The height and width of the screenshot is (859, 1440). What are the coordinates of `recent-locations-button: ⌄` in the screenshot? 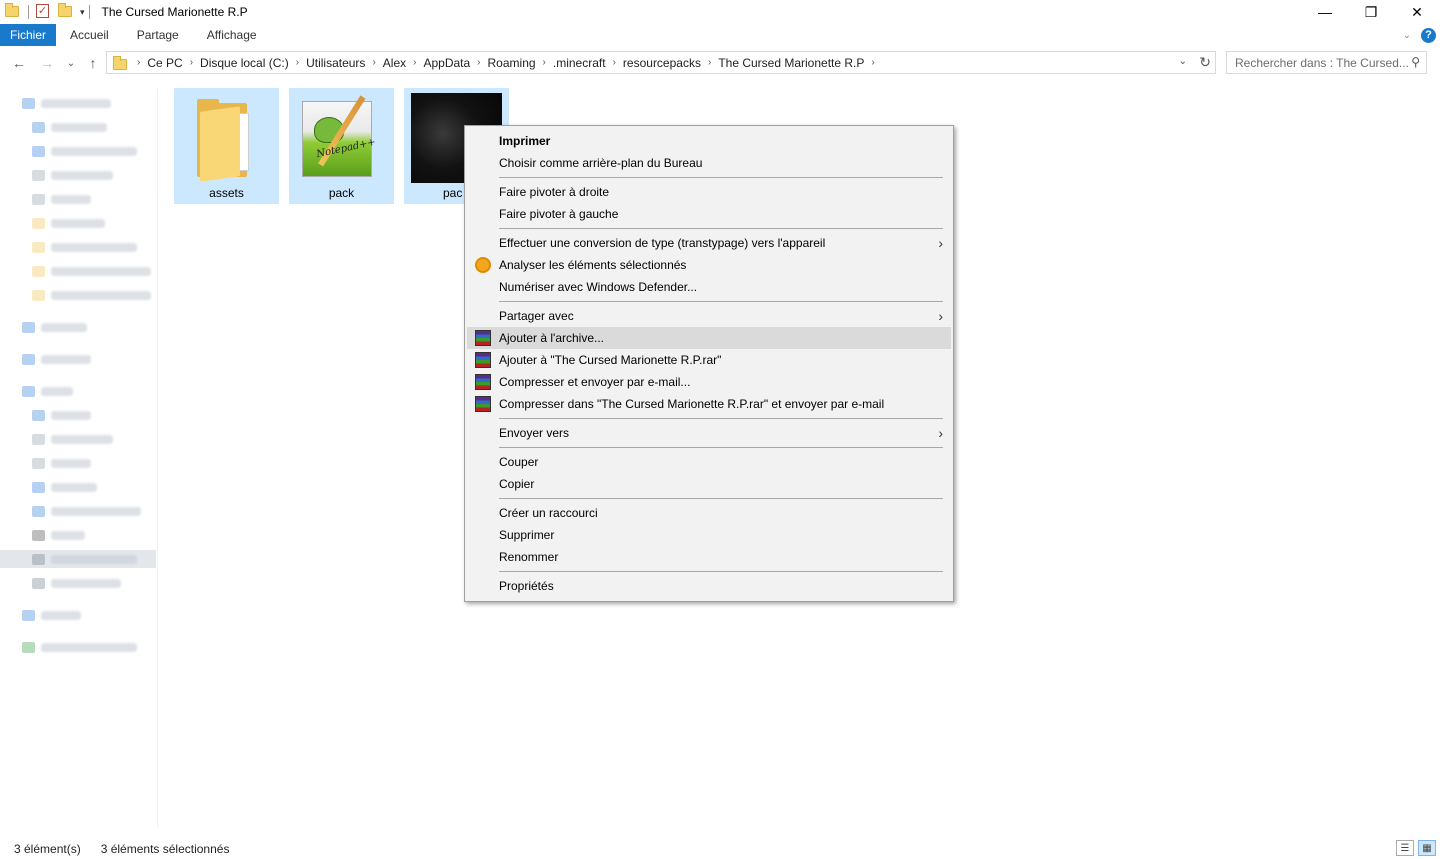 It's located at (71, 63).